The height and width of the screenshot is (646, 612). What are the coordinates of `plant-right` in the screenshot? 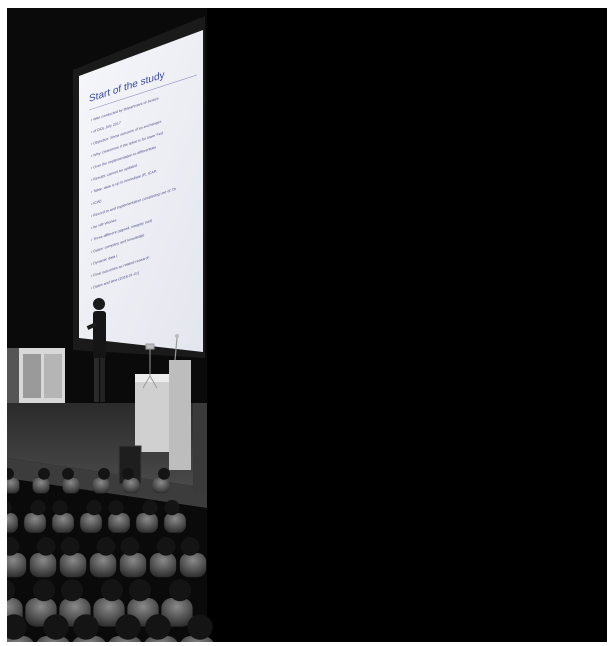 It's located at (200, 448).